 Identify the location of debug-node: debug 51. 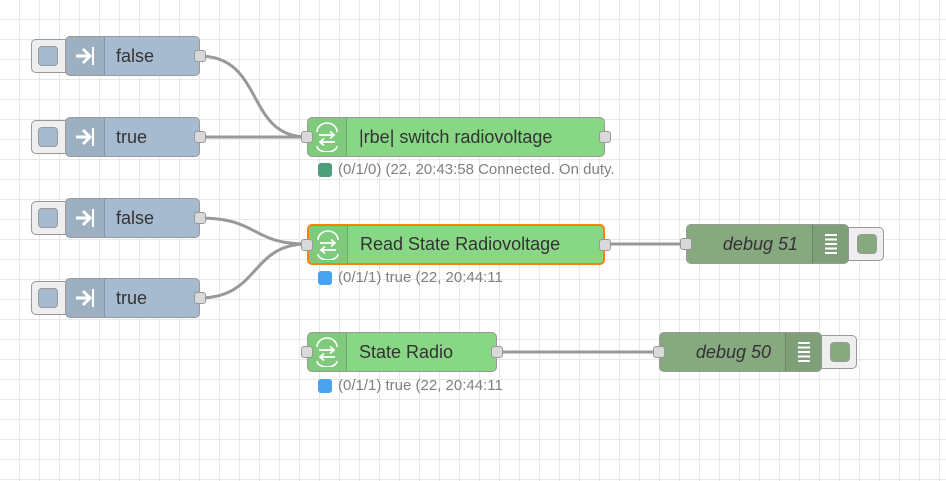
(764, 244).